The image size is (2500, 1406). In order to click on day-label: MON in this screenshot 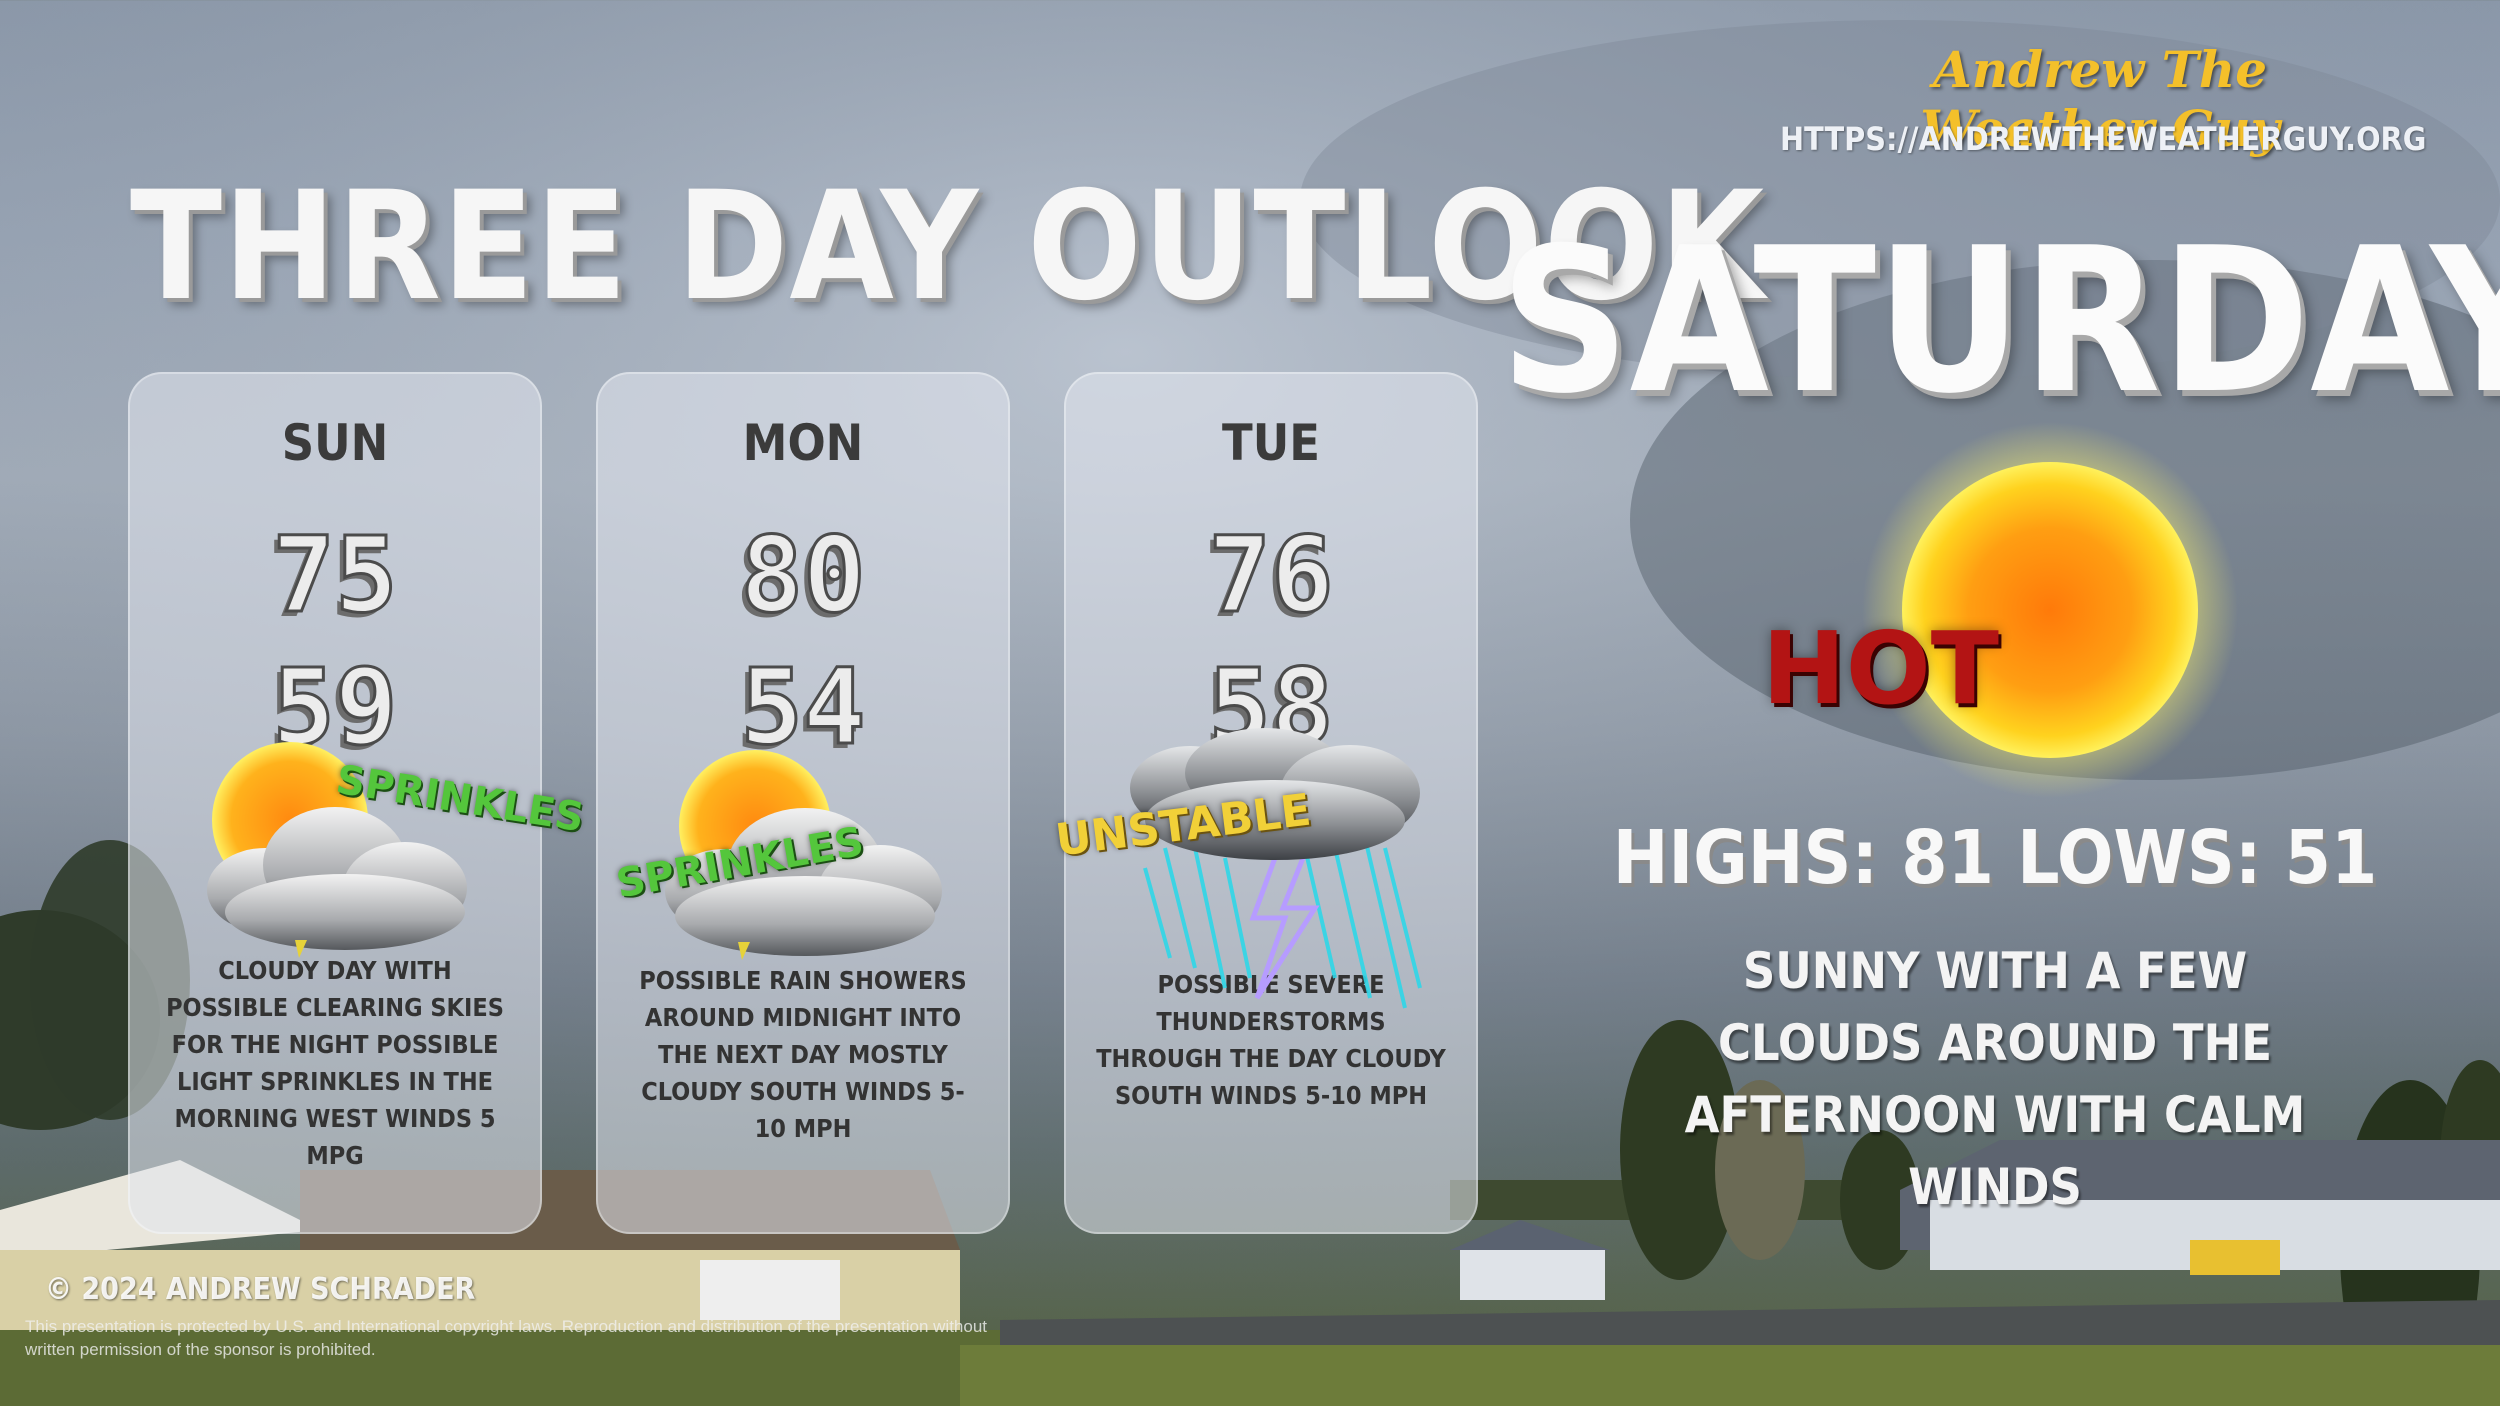, I will do `click(803, 443)`.